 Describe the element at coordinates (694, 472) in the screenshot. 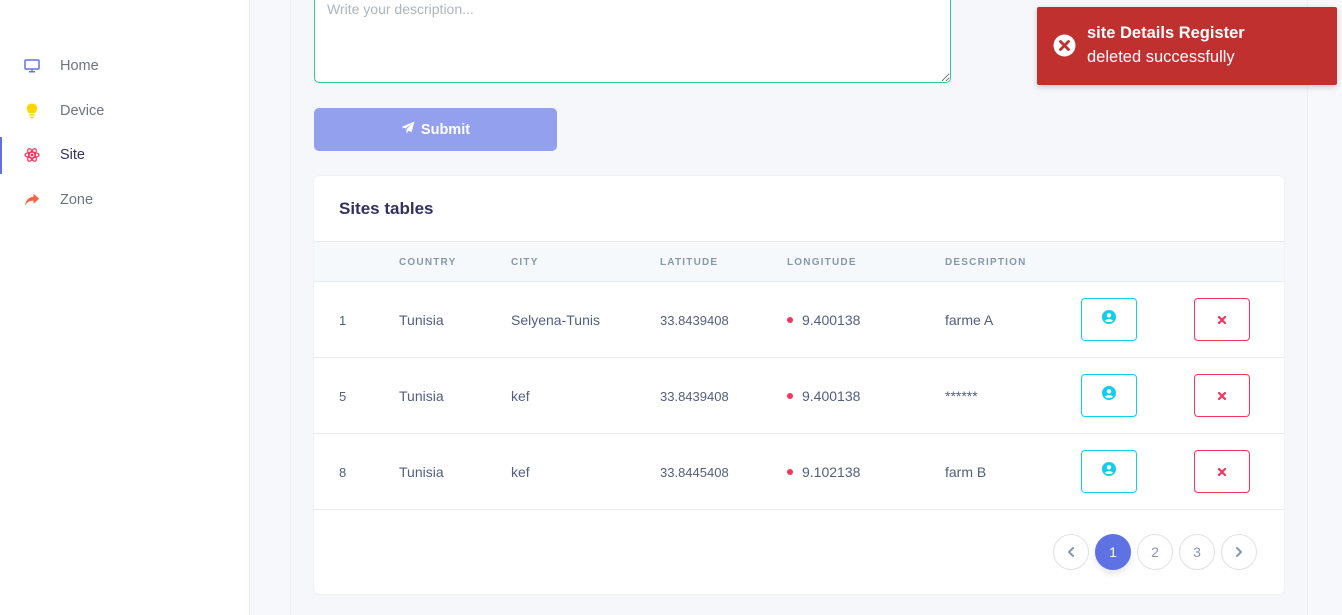

I see `row-latitude: 33.8445408` at that location.